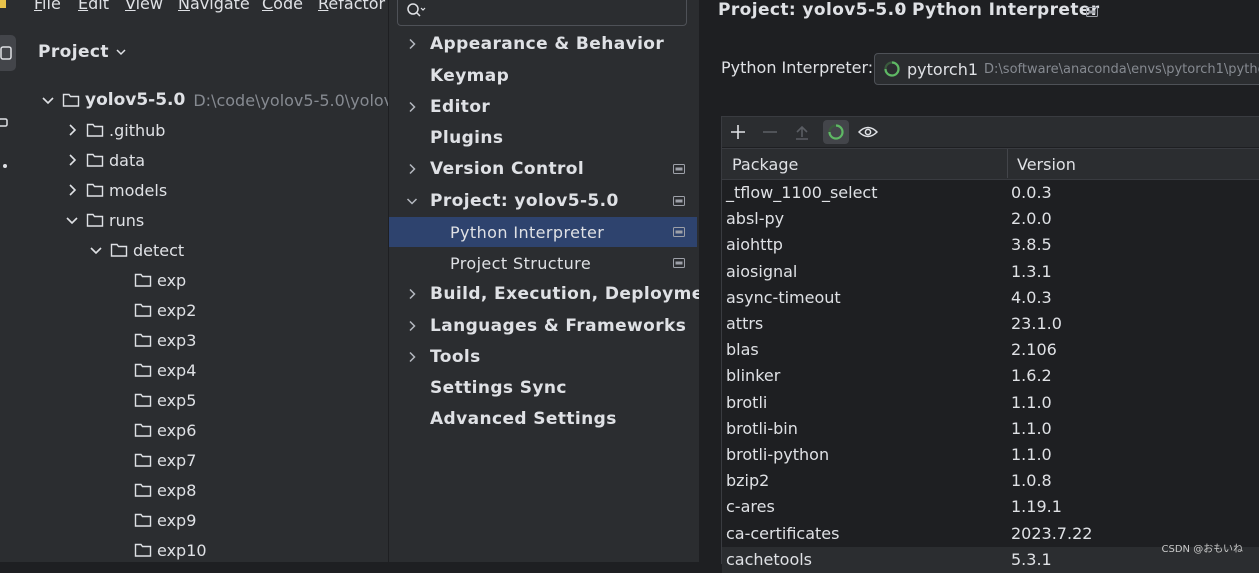 The height and width of the screenshot is (573, 1259). Describe the element at coordinates (351, 6) in the screenshot. I see `menu-refactor: Refactor` at that location.